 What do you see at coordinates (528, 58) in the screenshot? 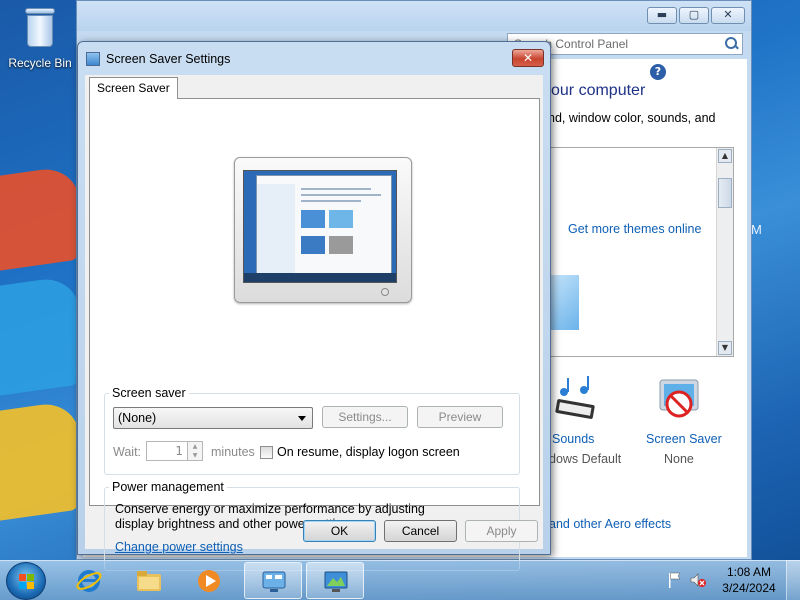
I see `dialog-close-button: ✕` at bounding box center [528, 58].